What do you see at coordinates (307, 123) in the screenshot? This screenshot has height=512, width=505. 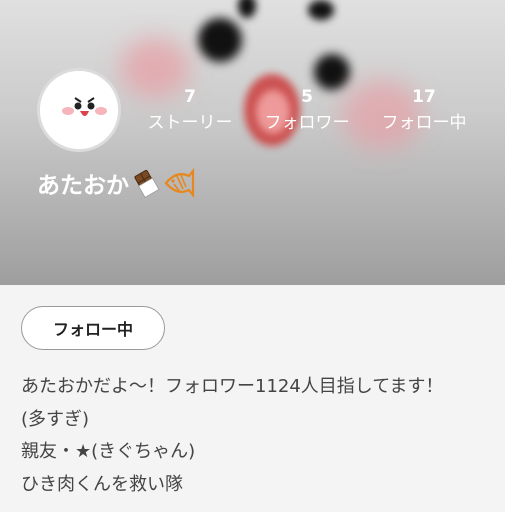 I see `stat-followers-label: フォロワー` at bounding box center [307, 123].